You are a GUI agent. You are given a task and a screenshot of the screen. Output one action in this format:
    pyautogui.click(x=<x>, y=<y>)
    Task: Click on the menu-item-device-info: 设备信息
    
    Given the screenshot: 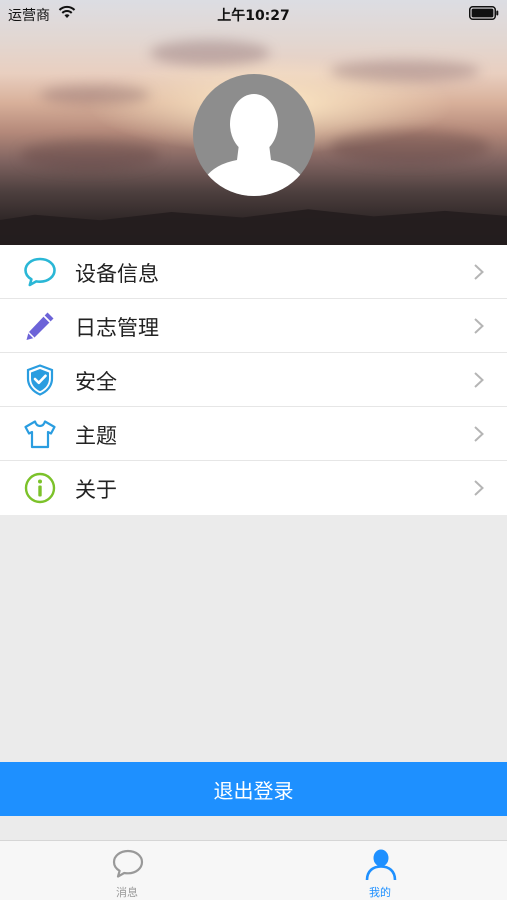 What is the action you would take?
    pyautogui.click(x=253, y=272)
    